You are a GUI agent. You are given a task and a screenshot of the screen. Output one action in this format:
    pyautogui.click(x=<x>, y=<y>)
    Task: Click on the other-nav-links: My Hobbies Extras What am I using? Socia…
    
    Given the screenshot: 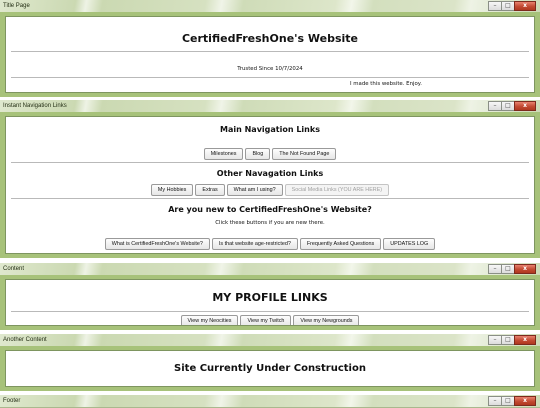 What is the action you would take?
    pyautogui.click(x=270, y=190)
    